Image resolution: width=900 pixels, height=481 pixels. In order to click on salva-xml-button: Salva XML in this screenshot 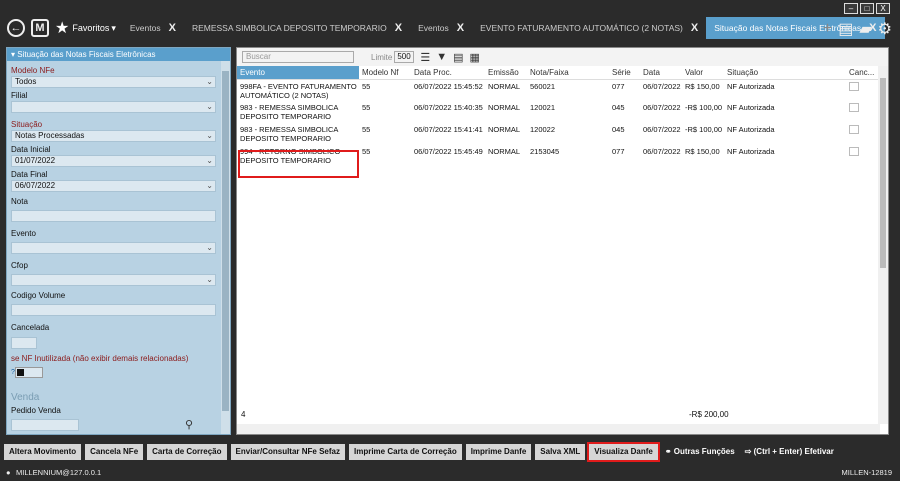, I will do `click(560, 452)`.